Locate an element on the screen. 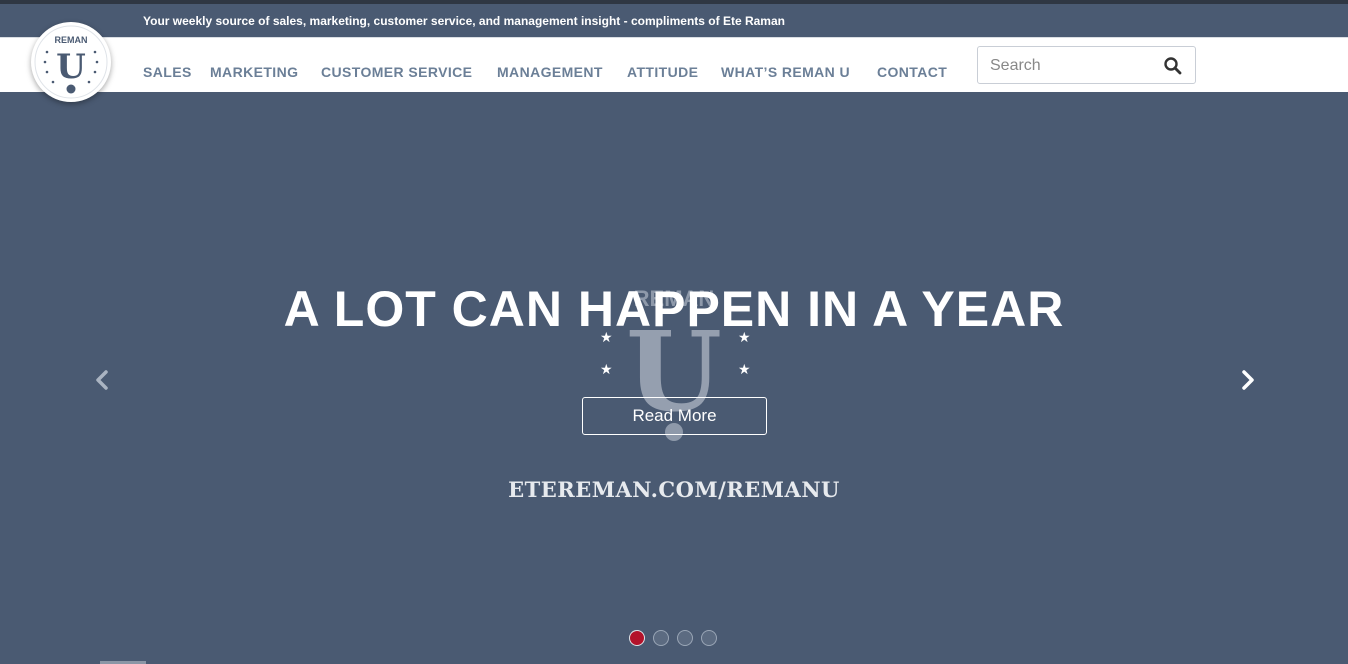 The width and height of the screenshot is (1348, 664). nav-item-contact: CONTACT is located at coordinates (912, 72).